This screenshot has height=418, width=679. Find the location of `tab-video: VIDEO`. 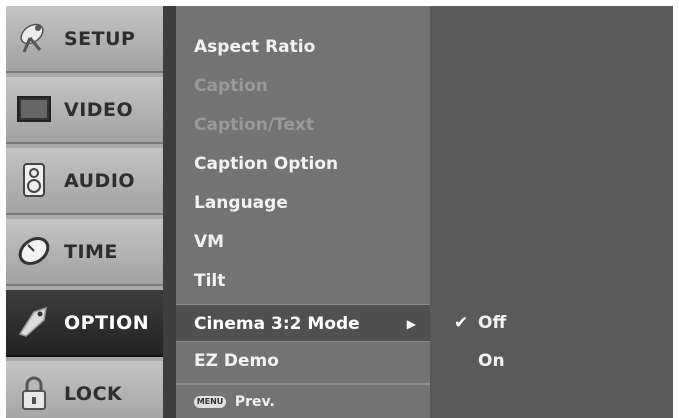

tab-video: VIDEO is located at coordinates (84, 110).